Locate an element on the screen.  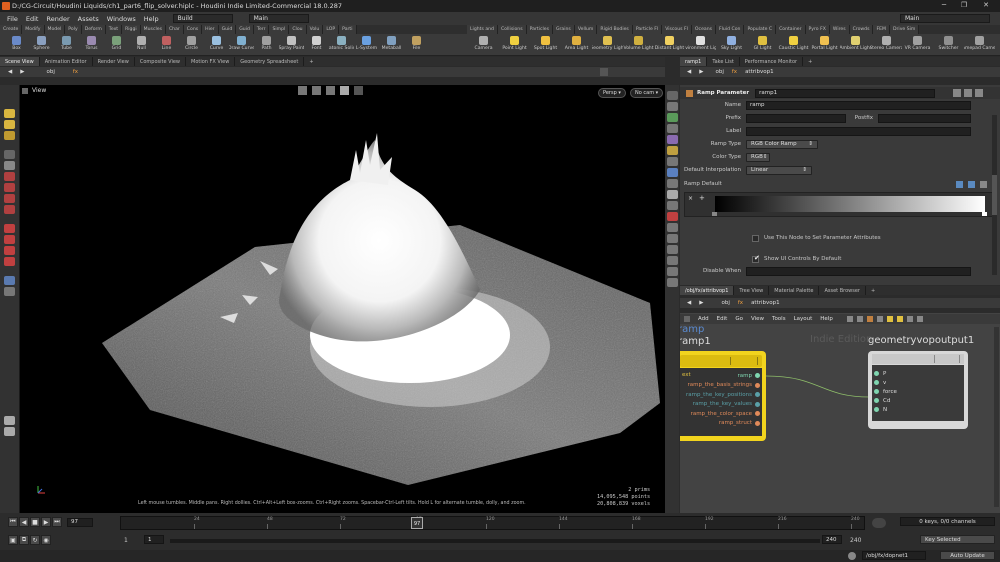
shelf-tool-stereo-camera: Stereo Camera is located at coordinates (886, 45).